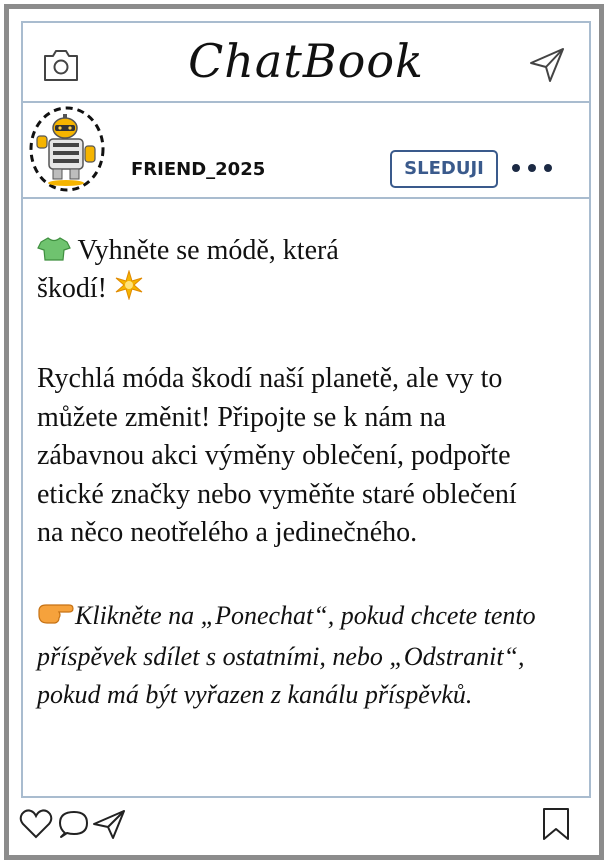  Describe the element at coordinates (56, 618) in the screenshot. I see `pointing-hand-icon` at that location.